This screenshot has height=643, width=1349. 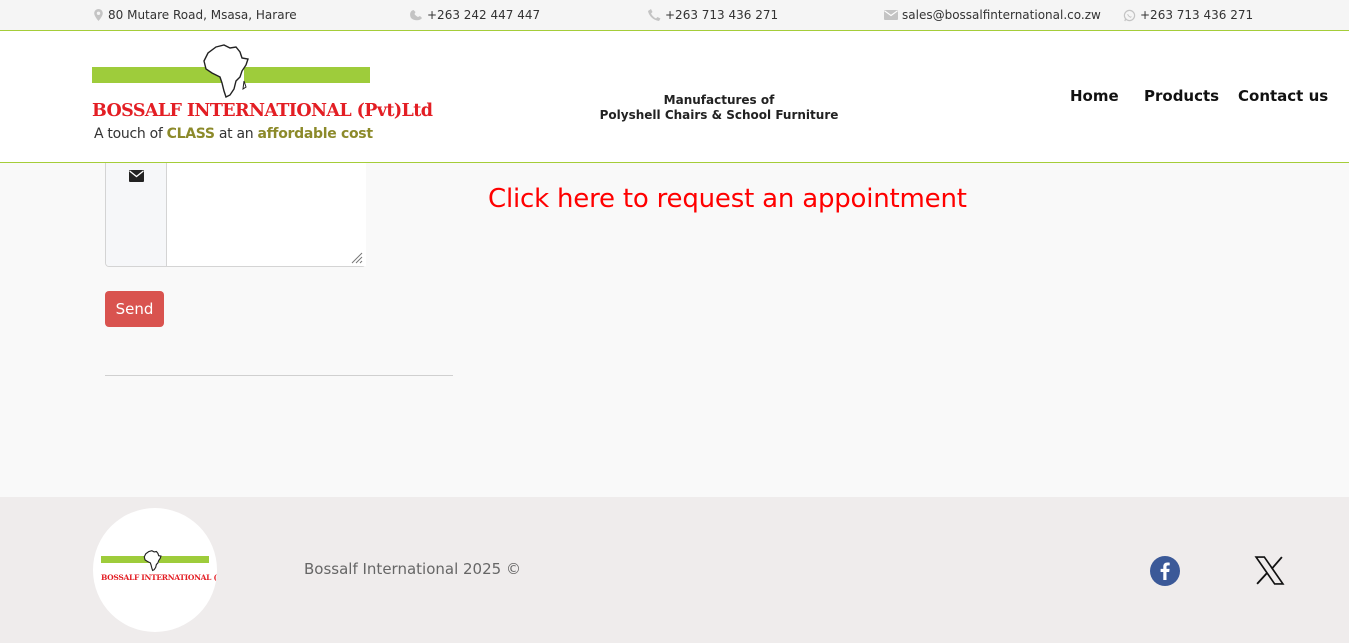 What do you see at coordinates (722, 15) in the screenshot?
I see `mobile-text: +263 713 436 271` at bounding box center [722, 15].